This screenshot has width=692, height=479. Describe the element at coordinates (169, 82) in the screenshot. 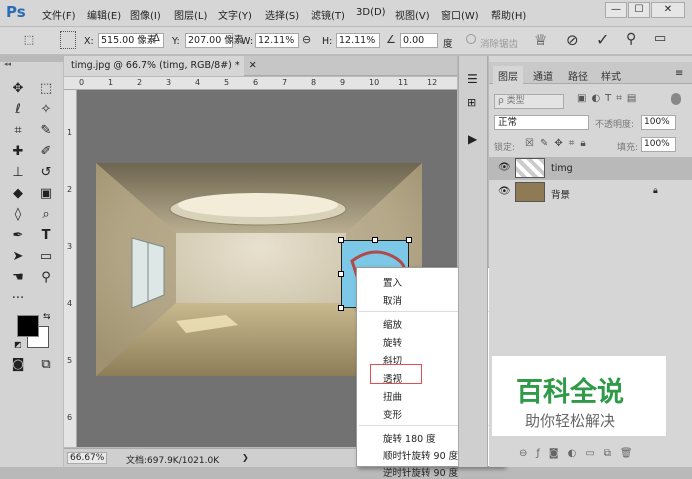

I see `ruler-number: 3` at that location.